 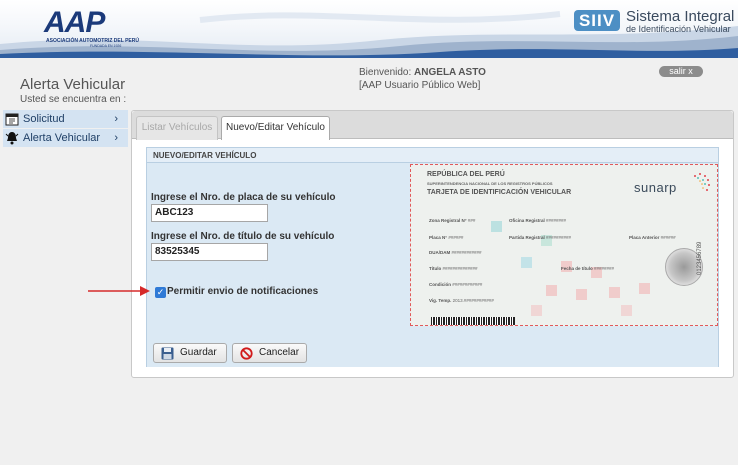 I want to click on card-placa-field: Placa N° ######, so click(x=446, y=237).